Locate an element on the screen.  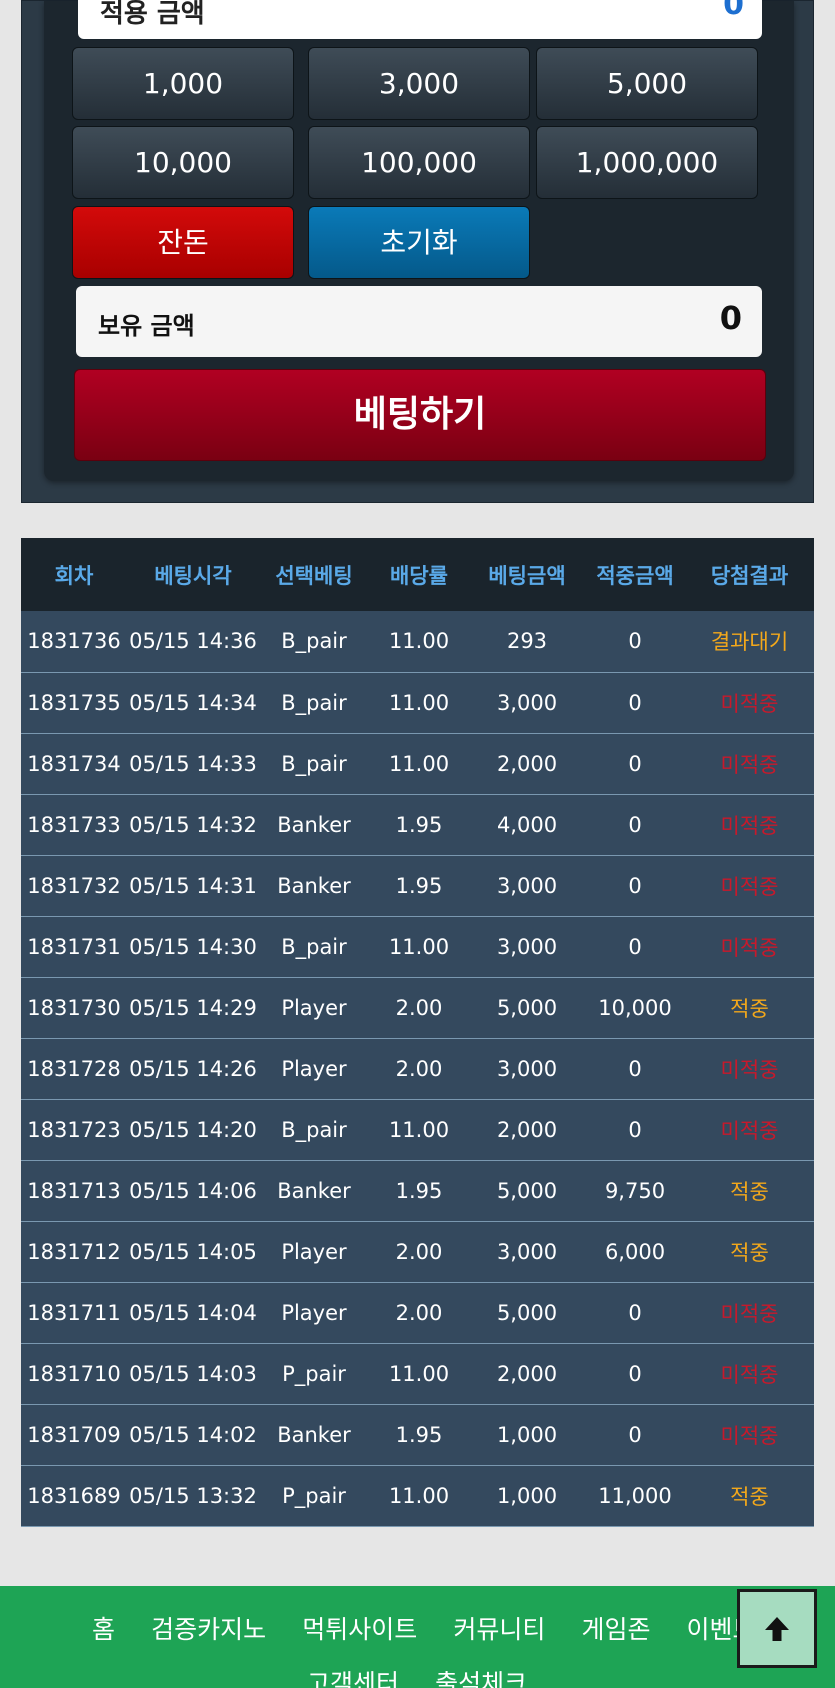
table-row: 1831731 05/15 14:30 B_pair 11.00 3,000 0 미적중 is located at coordinates (417, 947).